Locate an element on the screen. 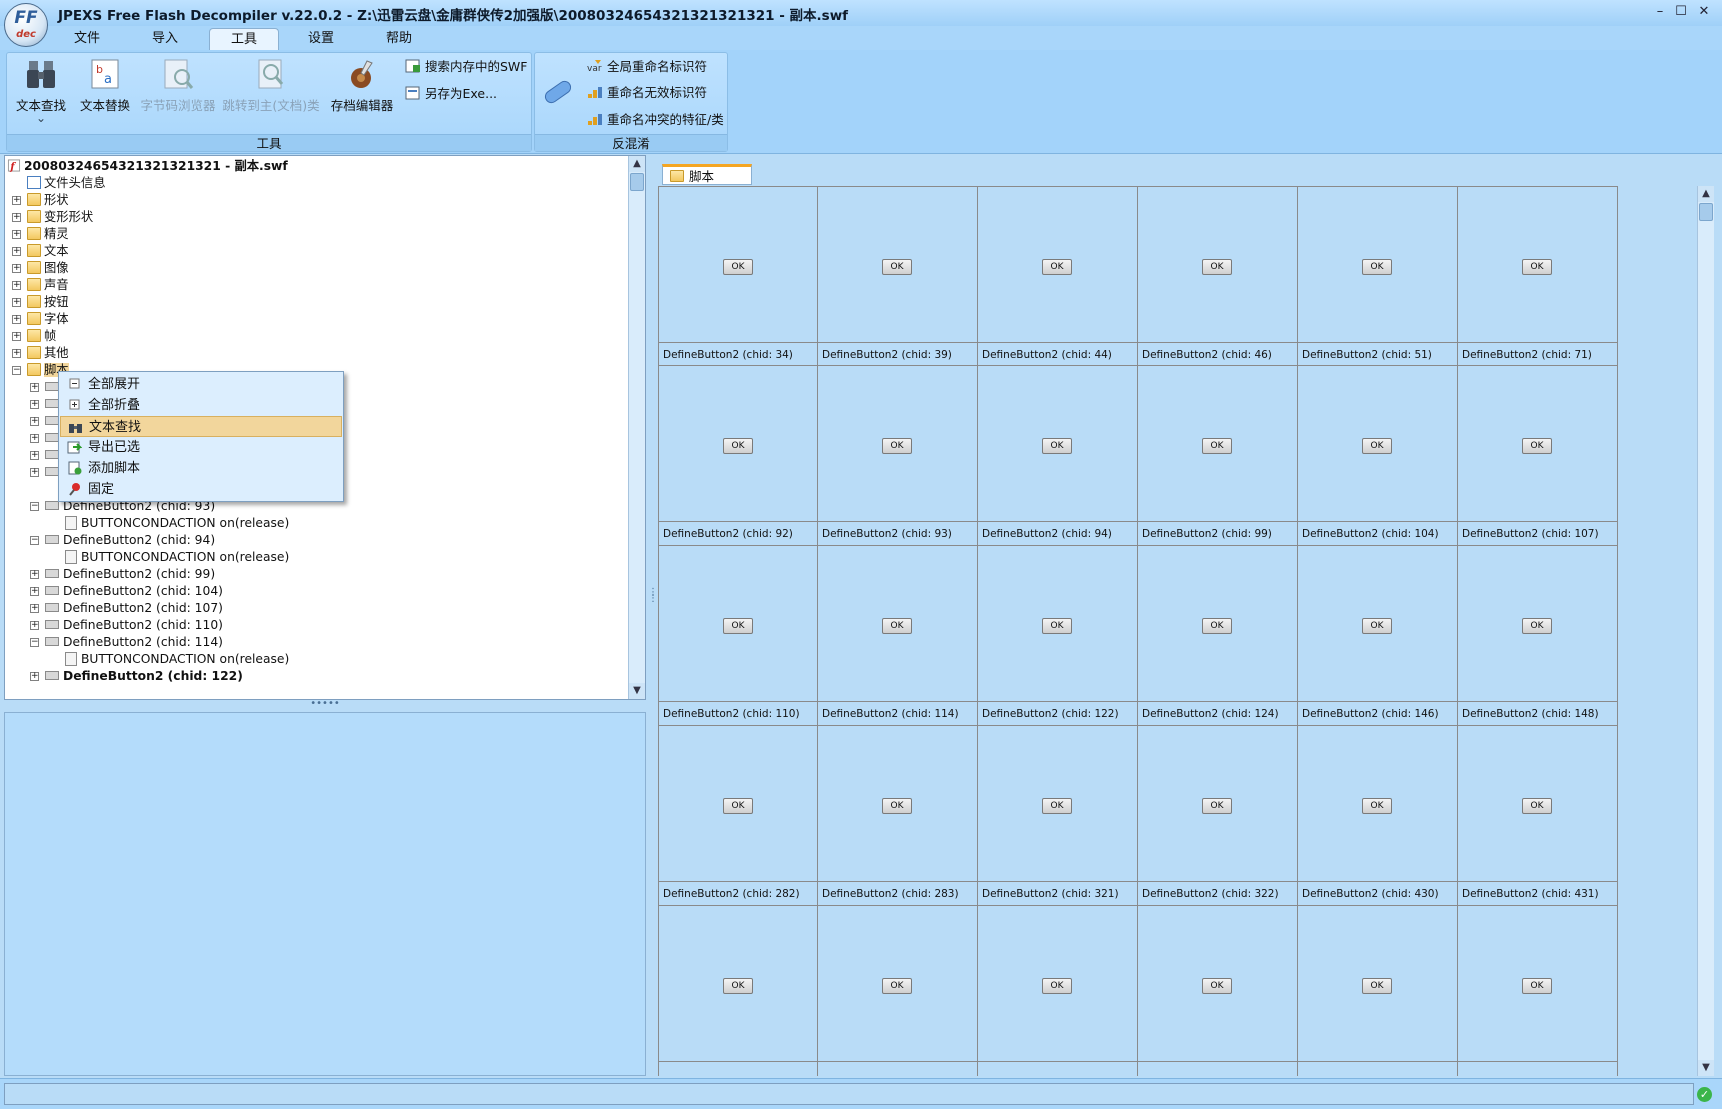  grid-scrollbar: ▲ ▼ is located at coordinates (1705, 631).